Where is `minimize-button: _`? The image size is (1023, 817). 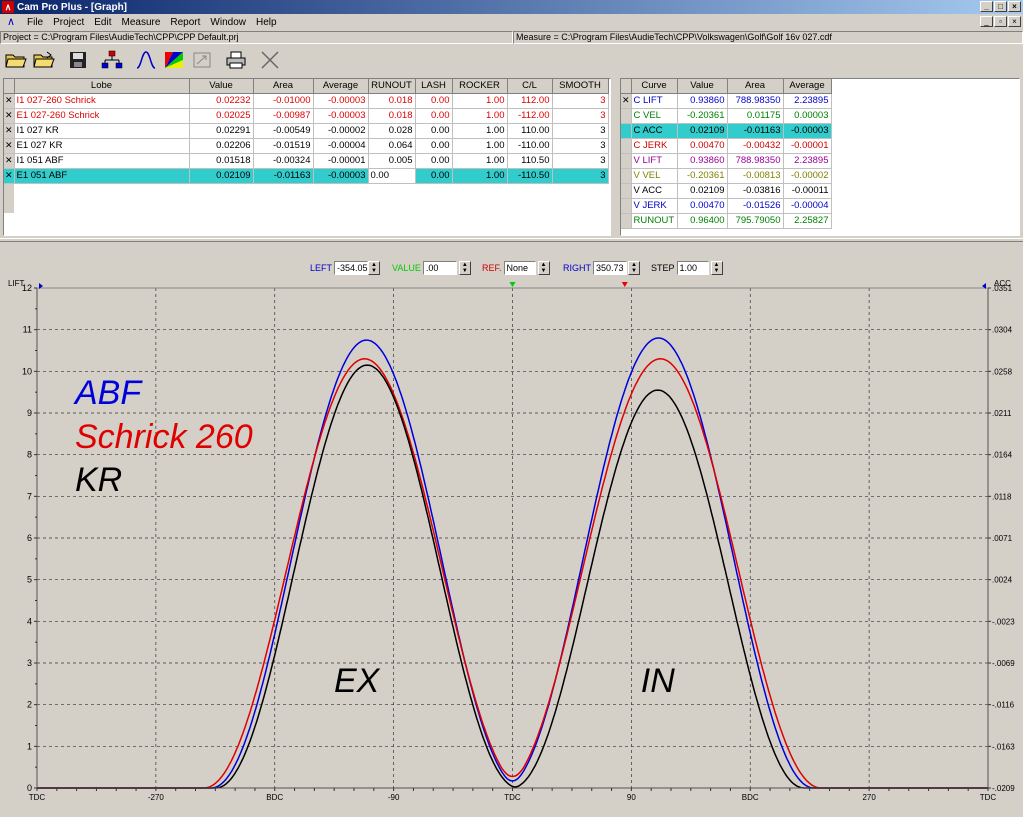 minimize-button: _ is located at coordinates (986, 6).